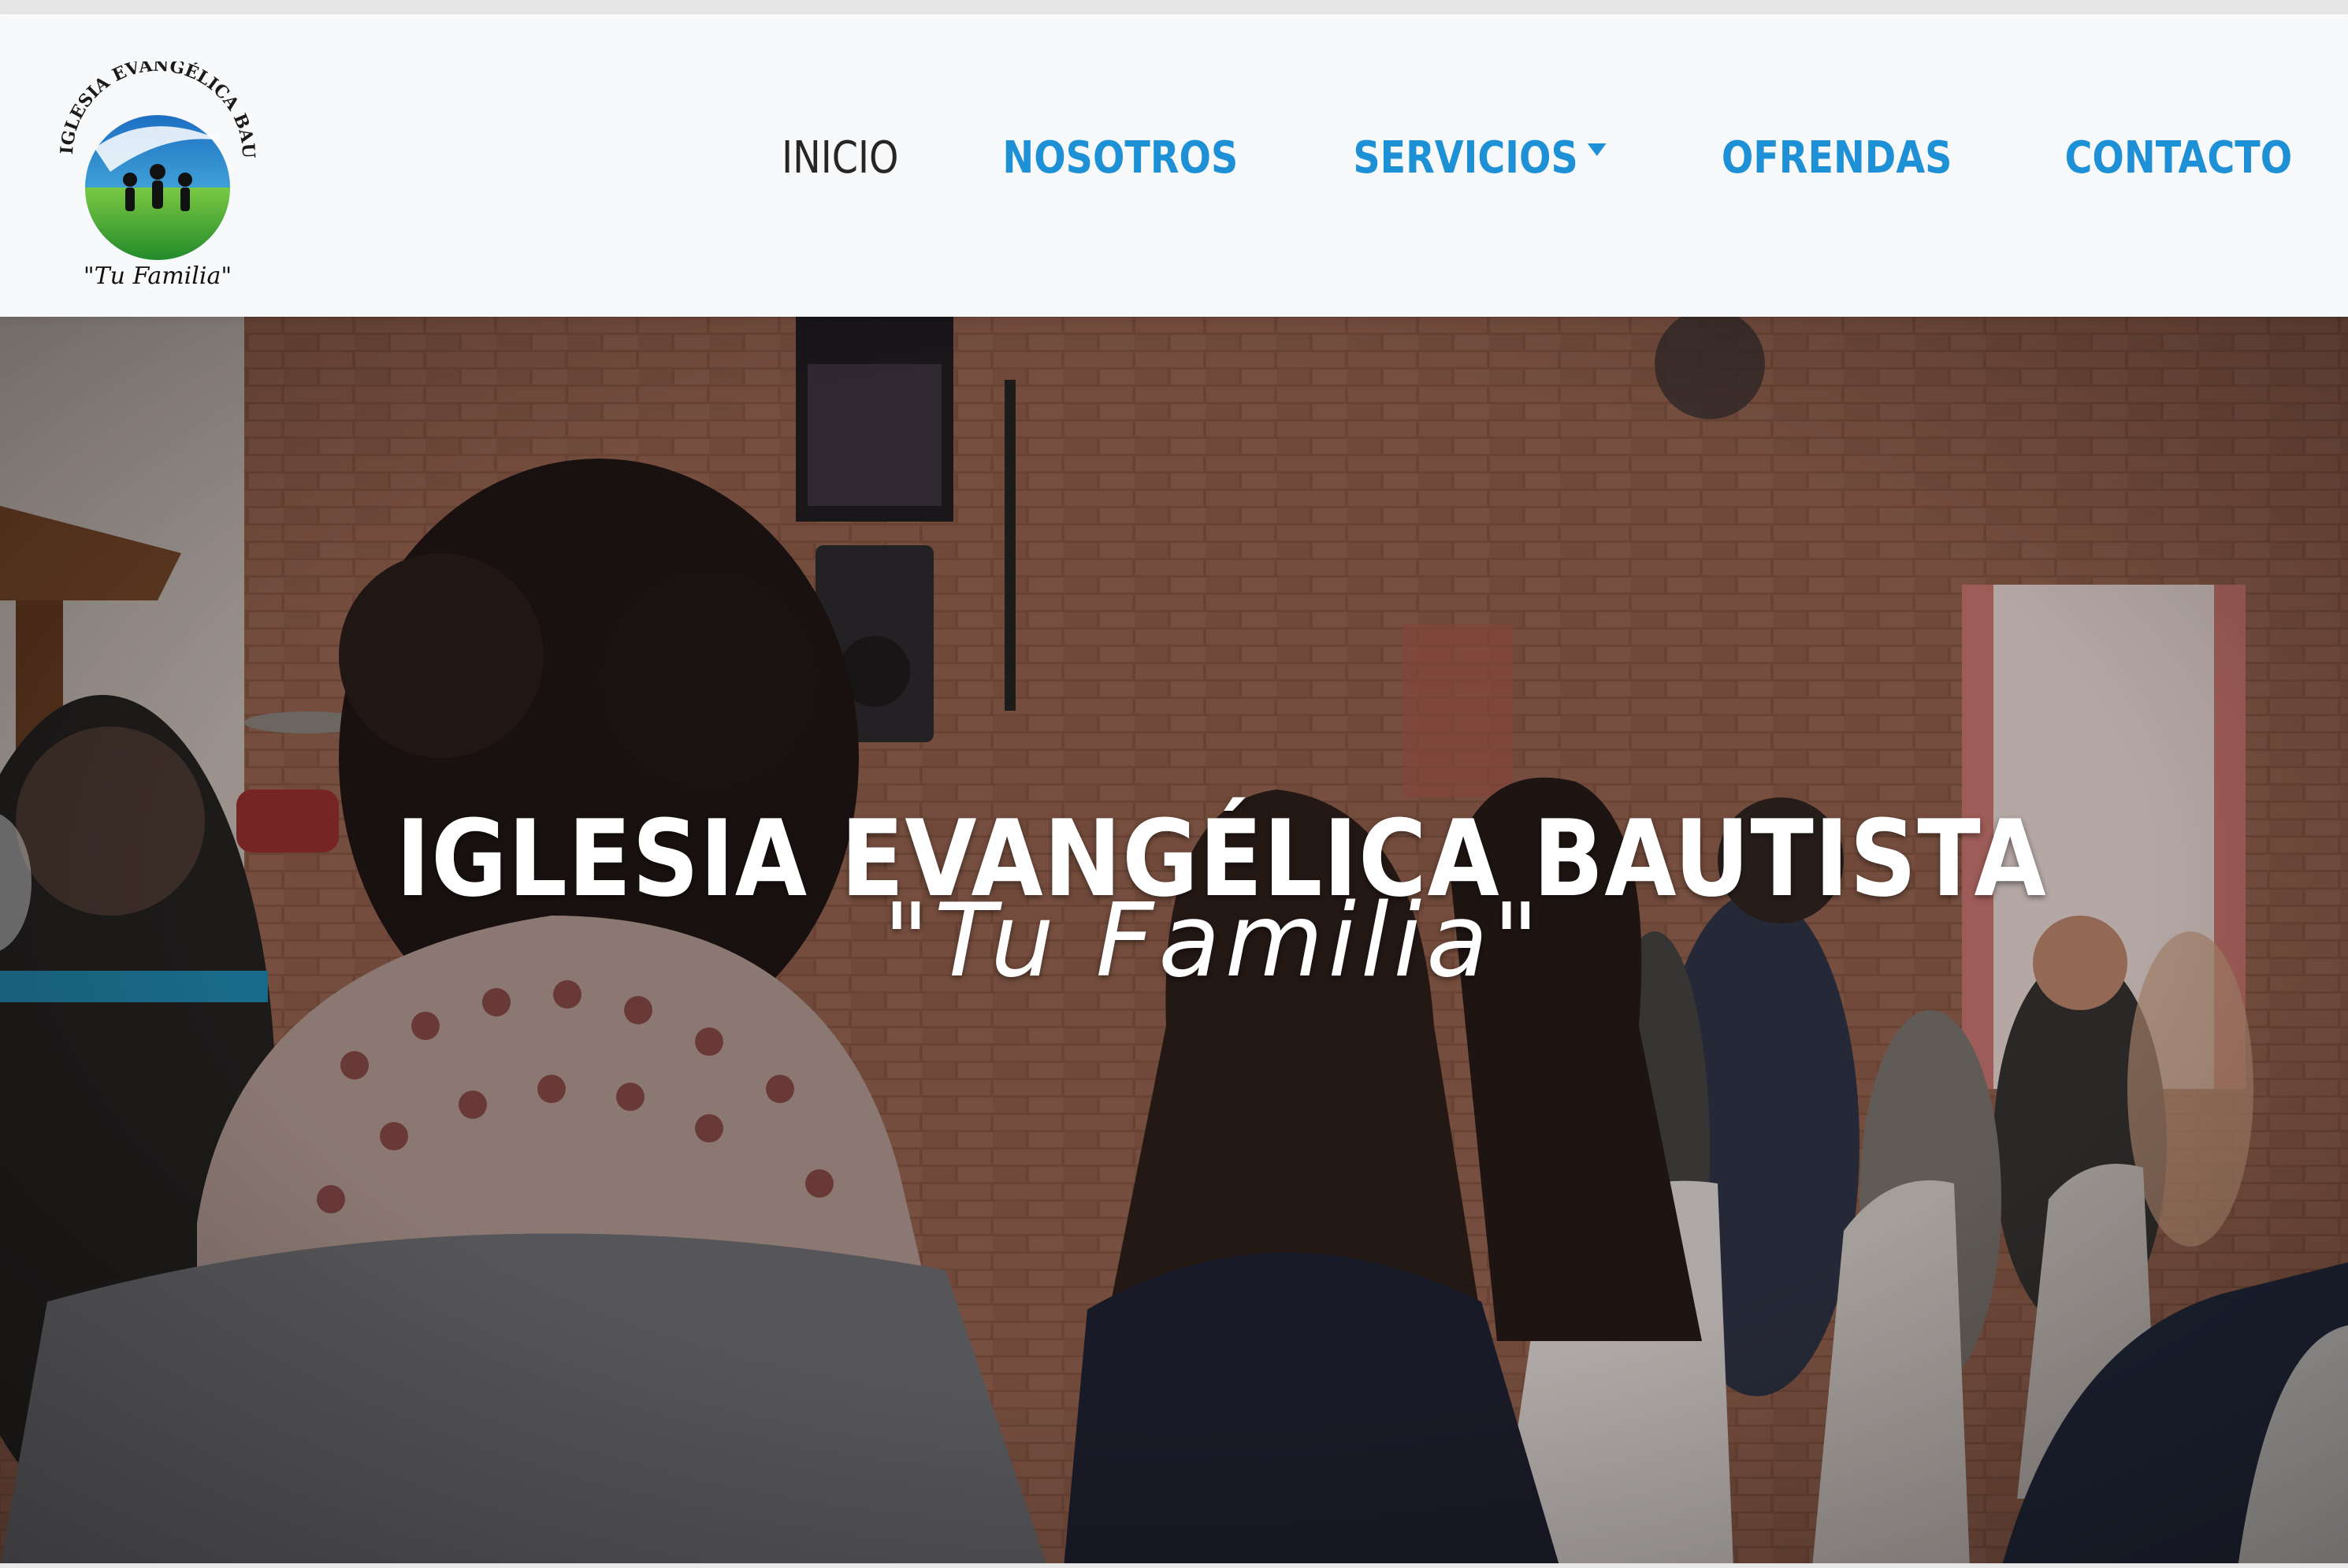 The width and height of the screenshot is (2348, 1568). I want to click on nav-inicio-label: INICIO, so click(840, 158).